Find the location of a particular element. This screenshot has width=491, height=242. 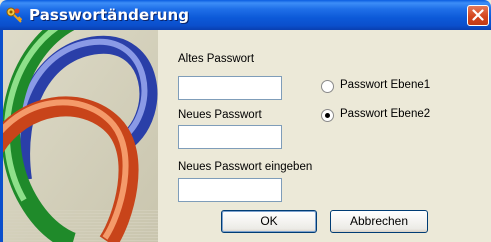

password-level1-label: Passwort Ebene1 is located at coordinates (385, 85).